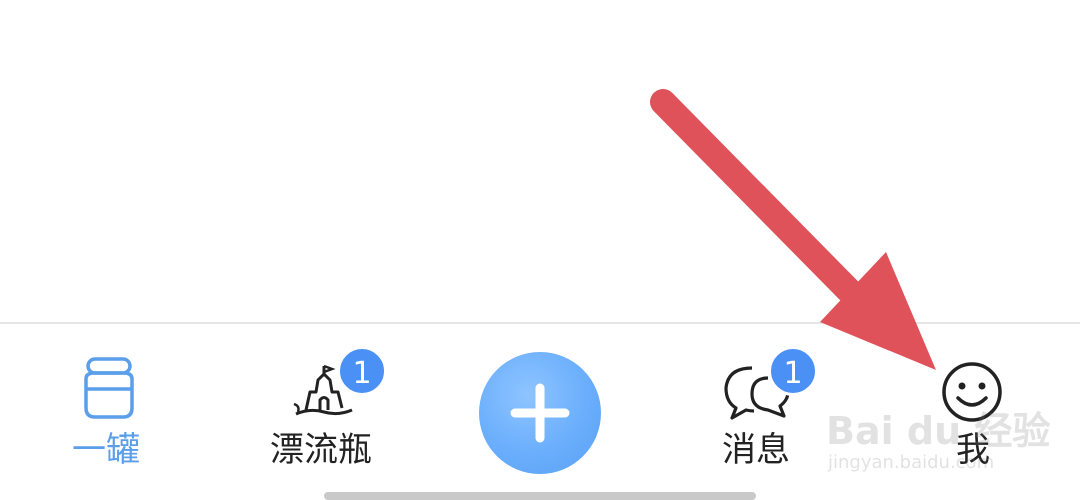  What do you see at coordinates (768, 399) in the screenshot?
I see `tab-messages: 1 消息` at bounding box center [768, 399].